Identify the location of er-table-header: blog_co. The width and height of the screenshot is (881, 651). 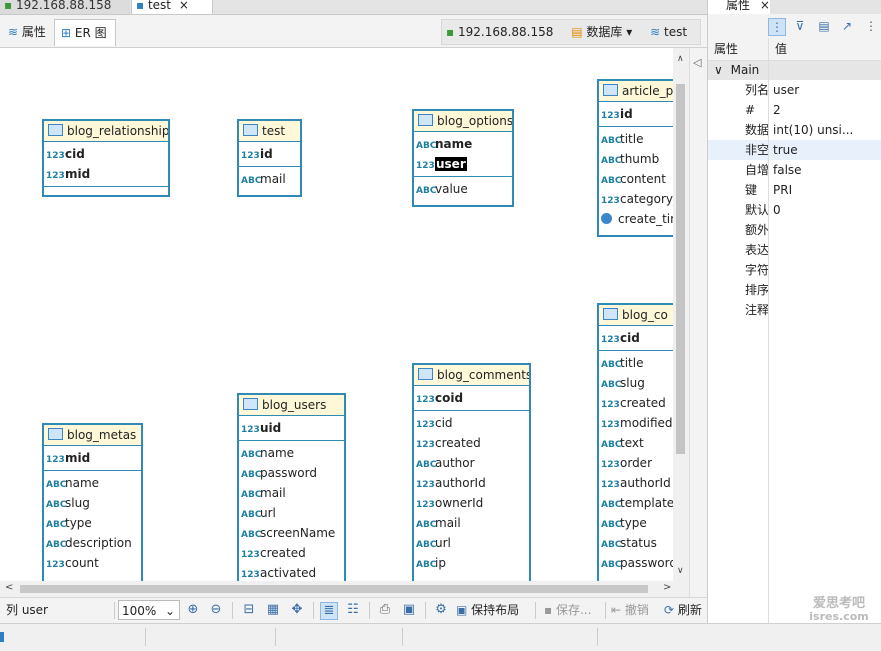
(636, 315).